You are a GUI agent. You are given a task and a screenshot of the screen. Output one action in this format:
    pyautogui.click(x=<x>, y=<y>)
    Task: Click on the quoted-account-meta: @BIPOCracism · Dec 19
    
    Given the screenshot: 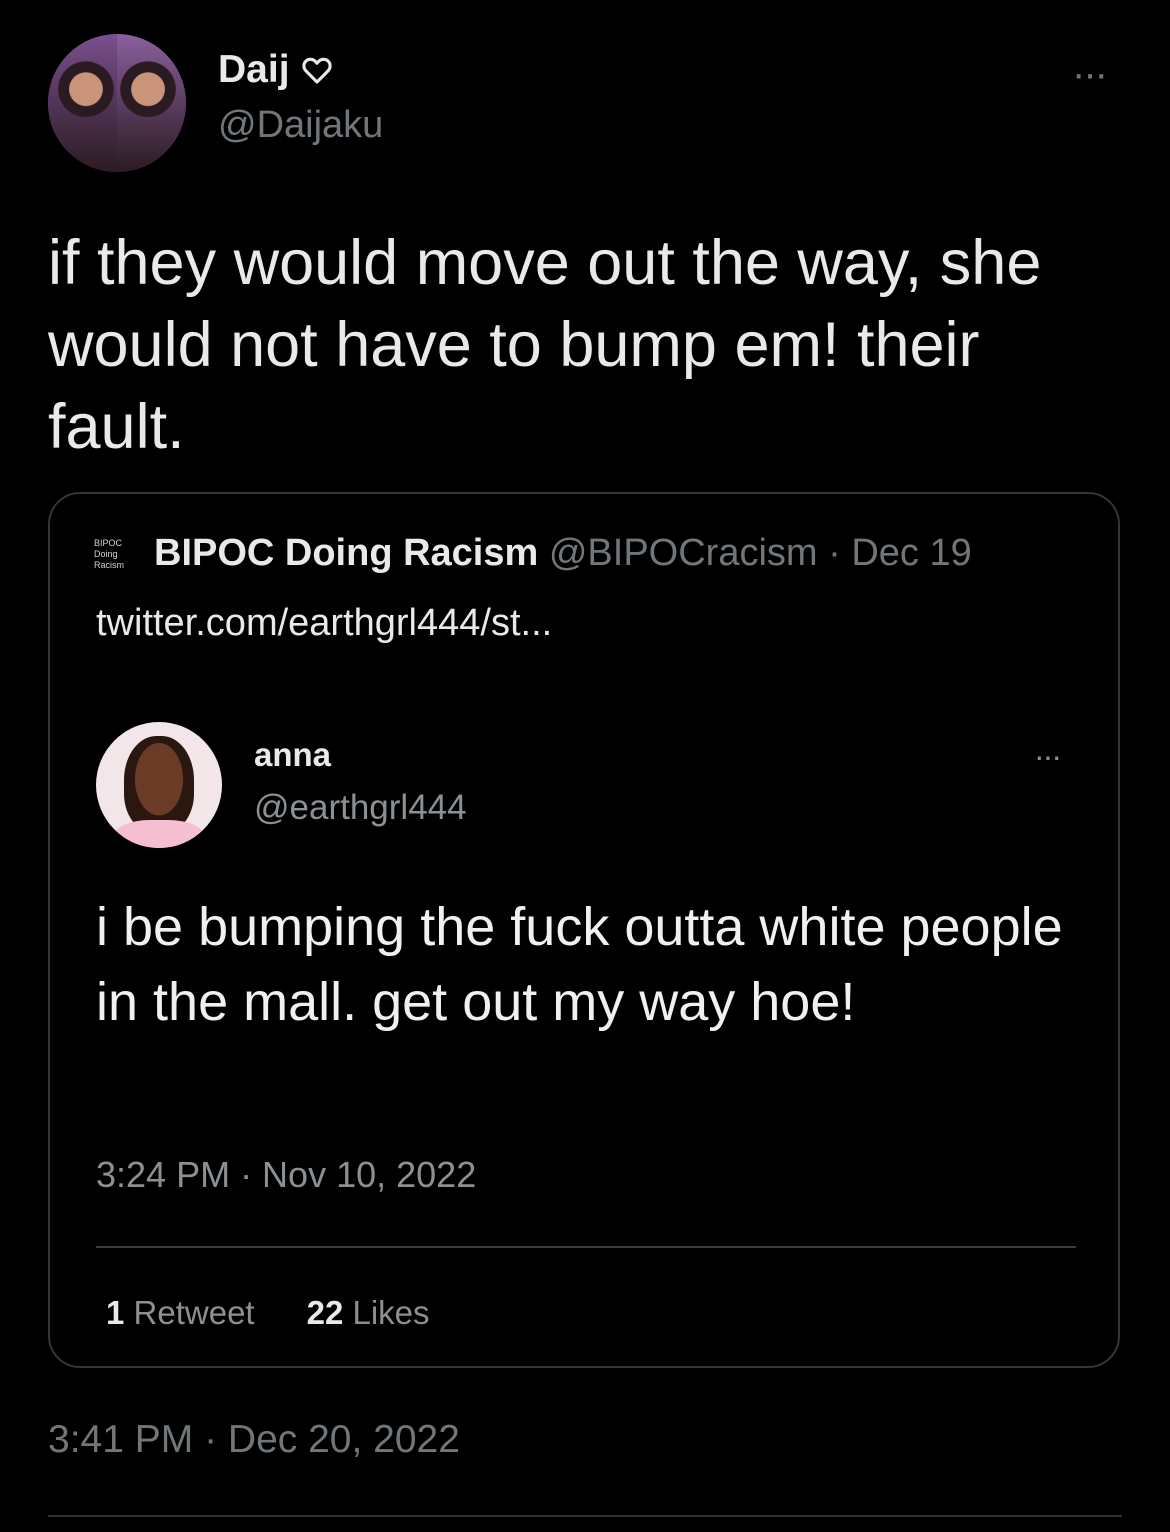 What is the action you would take?
    pyautogui.click(x=760, y=553)
    